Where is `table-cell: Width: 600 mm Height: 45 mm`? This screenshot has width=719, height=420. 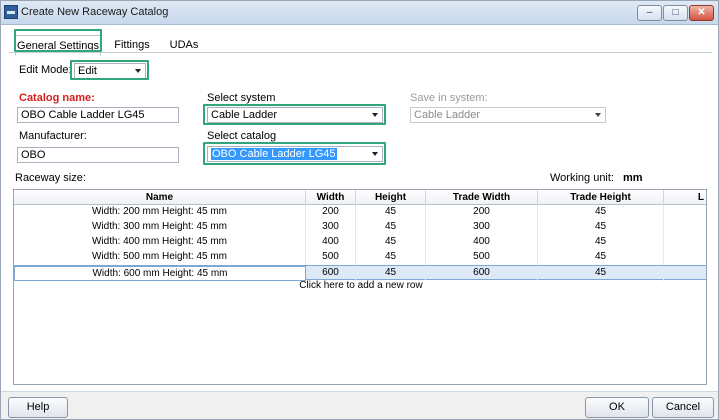
table-cell: Width: 600 mm Height: 45 mm is located at coordinates (160, 273).